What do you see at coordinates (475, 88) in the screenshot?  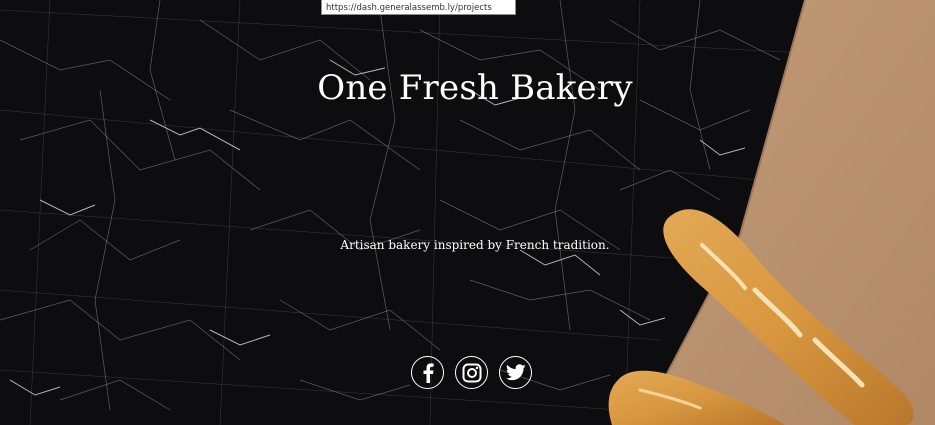 I see `page-title: One Fresh Bakery` at bounding box center [475, 88].